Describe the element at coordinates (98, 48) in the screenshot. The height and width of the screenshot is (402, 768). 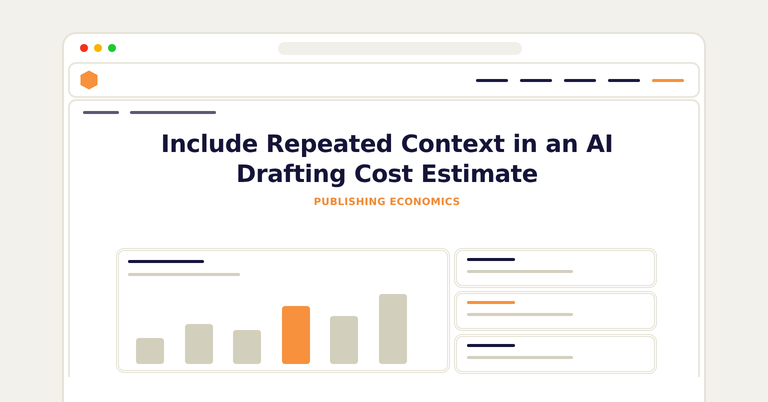
I see `minimize-dot` at that location.